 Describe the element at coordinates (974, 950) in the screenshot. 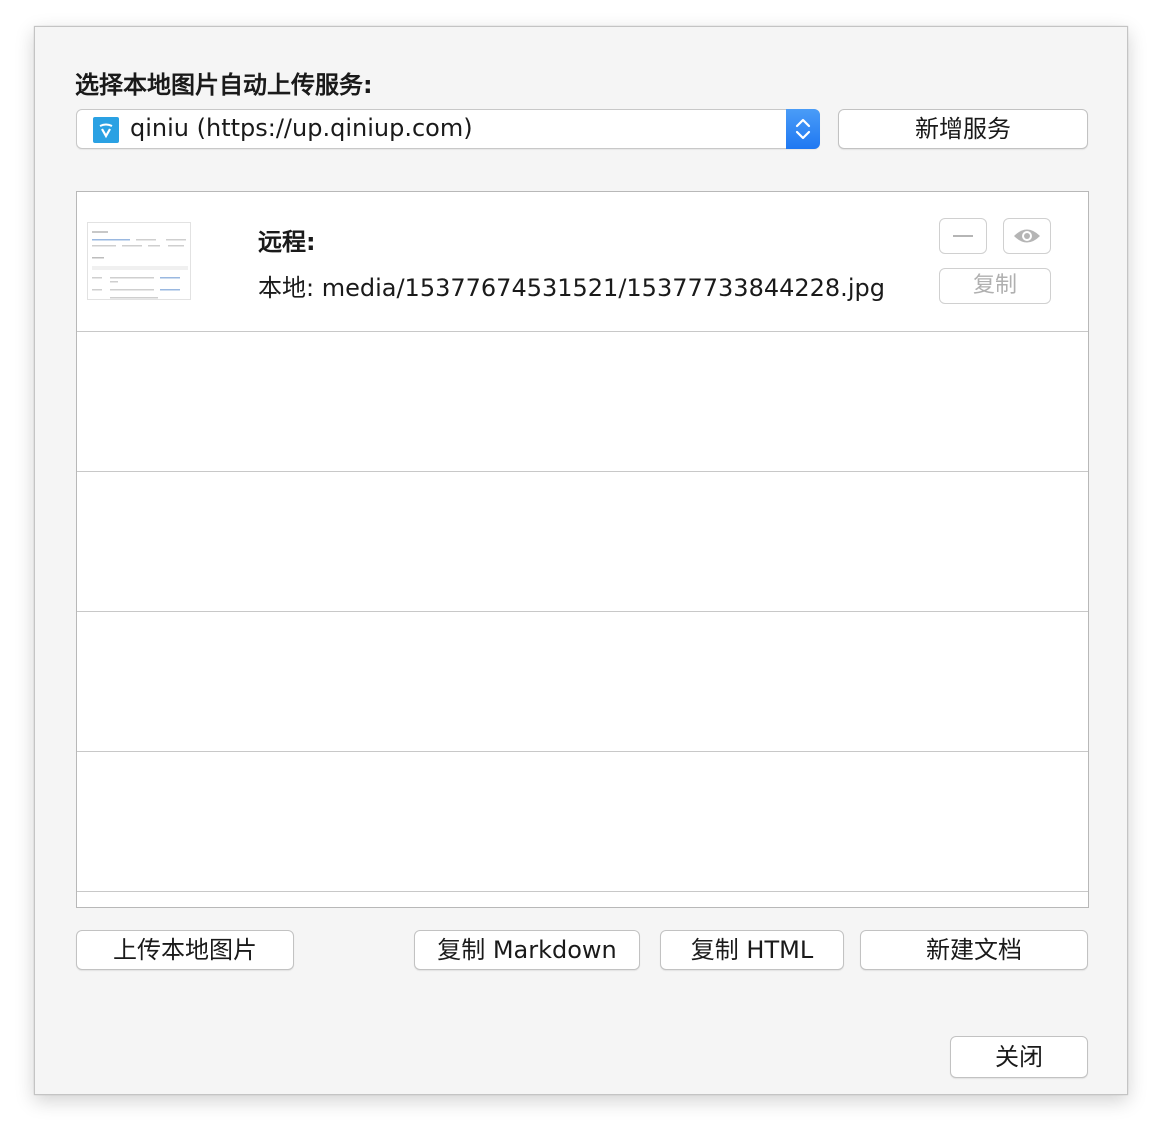

I see `new-document-button: 新建文档` at that location.